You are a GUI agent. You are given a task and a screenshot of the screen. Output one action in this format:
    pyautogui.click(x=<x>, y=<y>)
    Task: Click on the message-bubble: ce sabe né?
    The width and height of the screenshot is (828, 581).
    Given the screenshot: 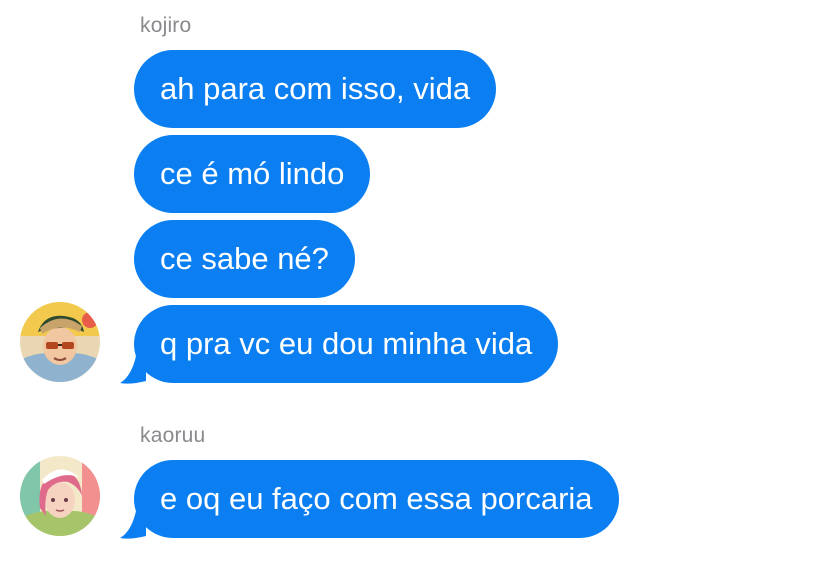 What is the action you would take?
    pyautogui.click(x=244, y=259)
    